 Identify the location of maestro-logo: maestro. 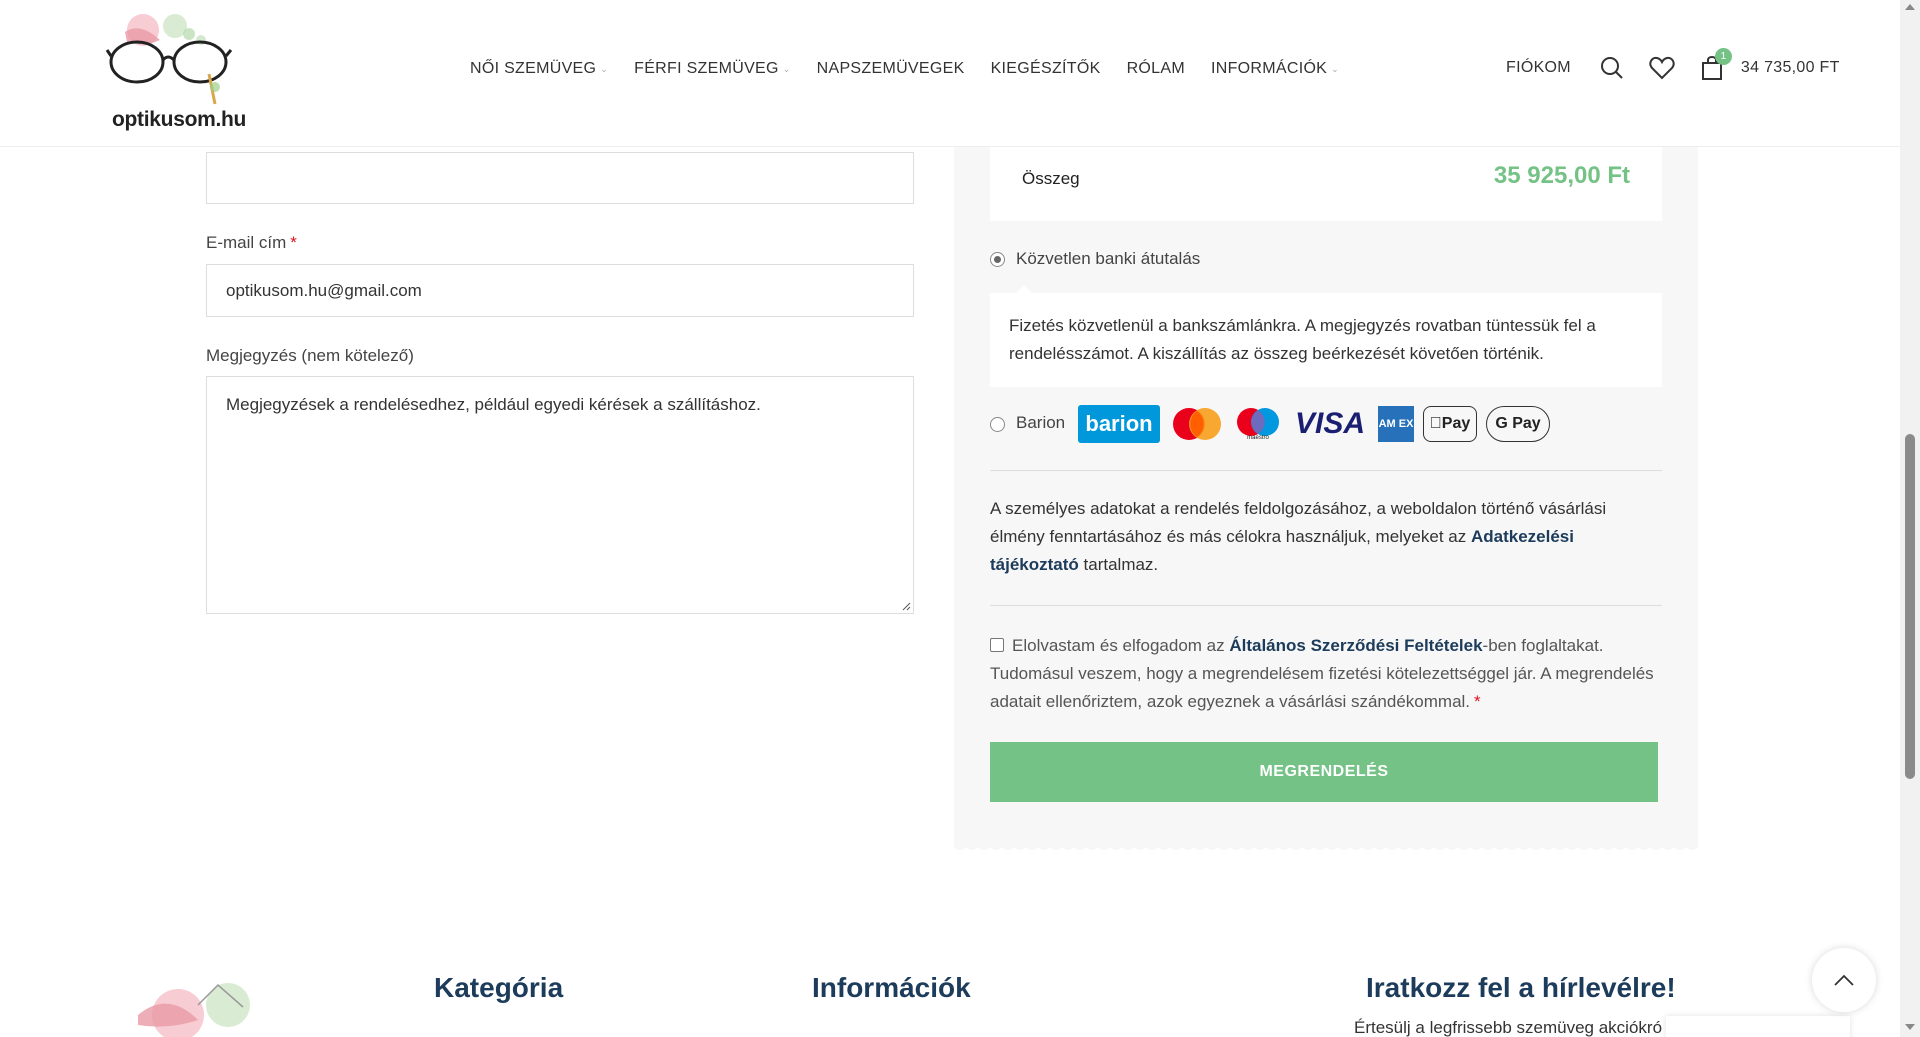
(1258, 424).